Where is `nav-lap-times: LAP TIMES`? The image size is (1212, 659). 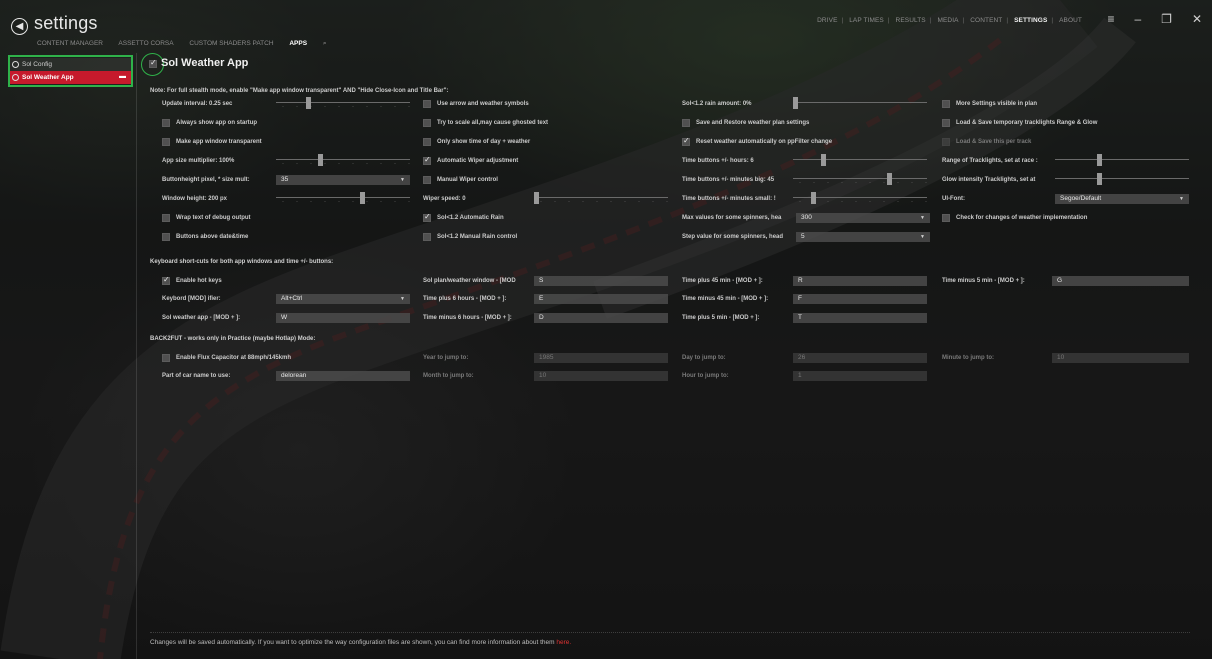 nav-lap-times: LAP TIMES is located at coordinates (866, 20).